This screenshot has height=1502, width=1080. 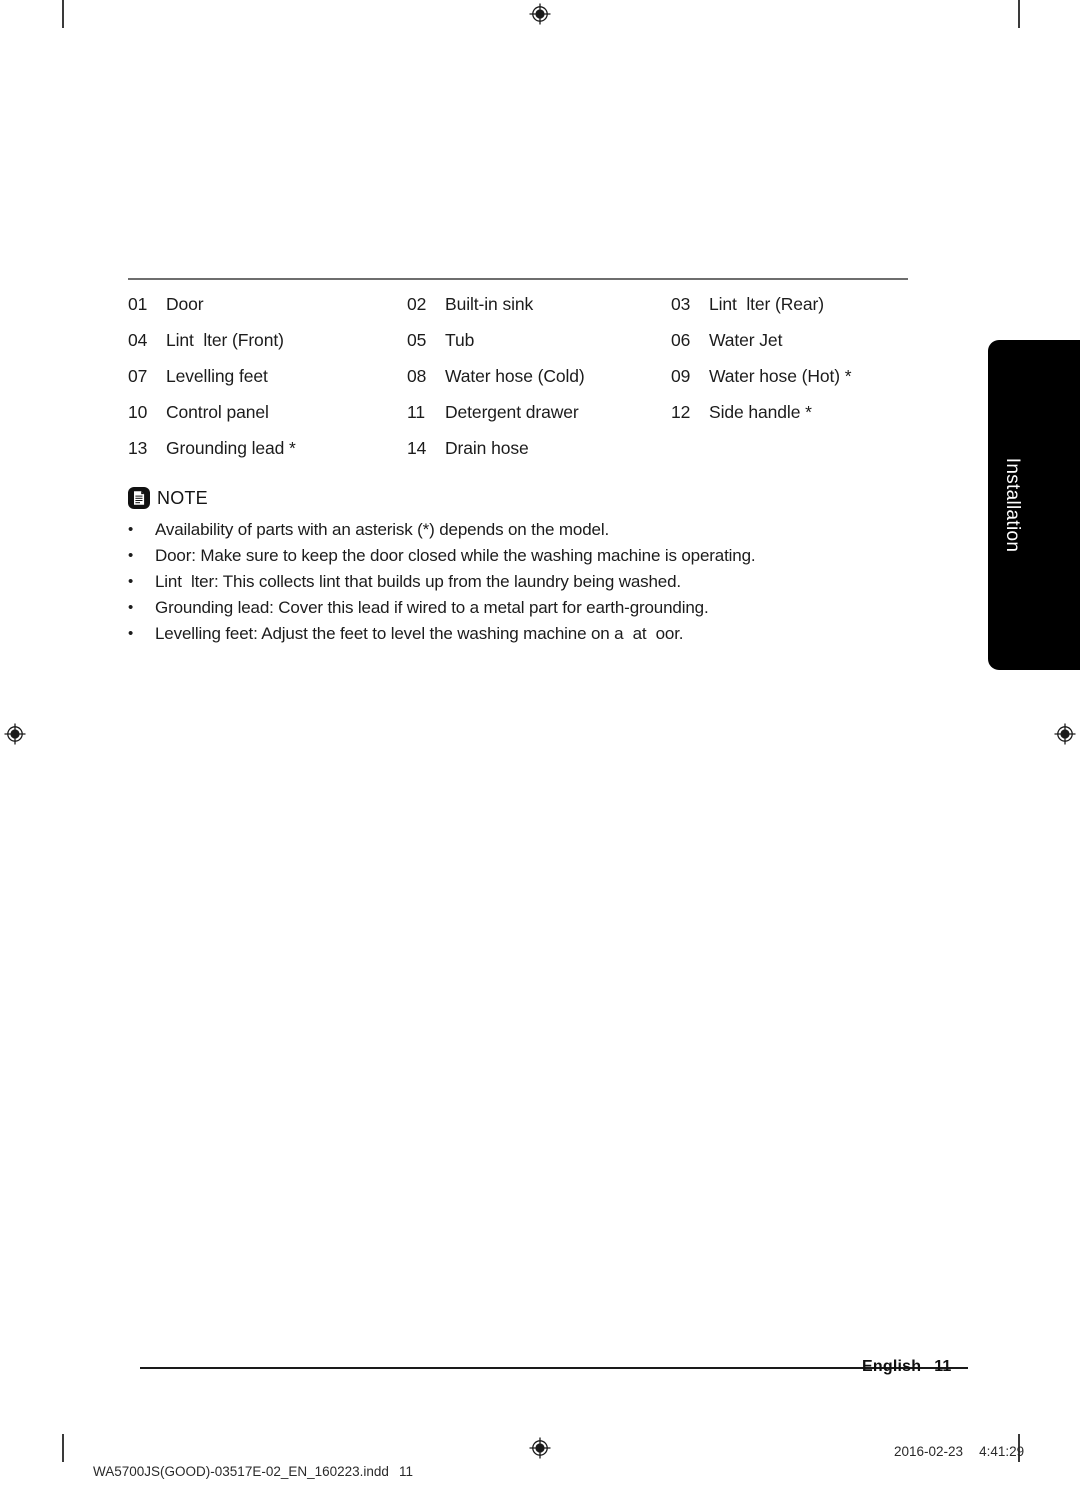 What do you see at coordinates (539, 340) in the screenshot?
I see `part-item-05: 05 Tub` at bounding box center [539, 340].